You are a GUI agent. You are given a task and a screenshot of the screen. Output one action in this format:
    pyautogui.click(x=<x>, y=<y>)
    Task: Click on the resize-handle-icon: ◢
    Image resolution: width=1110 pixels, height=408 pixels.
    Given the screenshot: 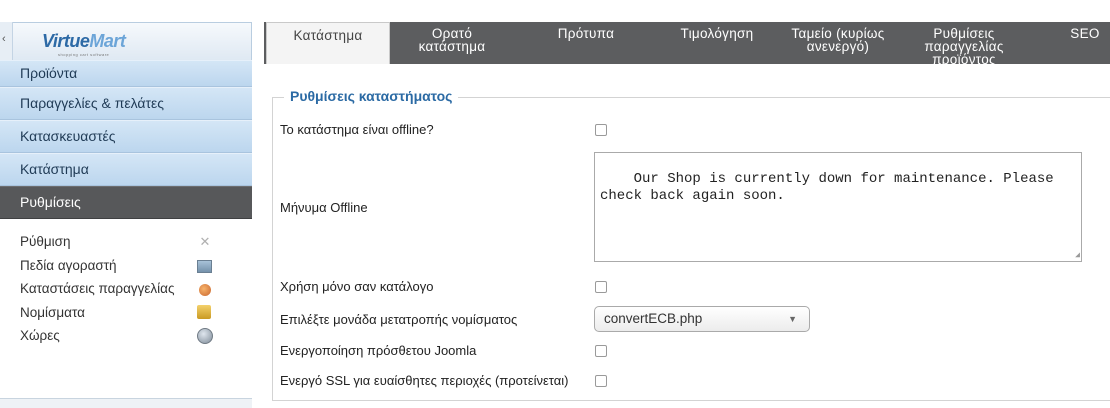 What is the action you would take?
    pyautogui.click(x=1077, y=256)
    